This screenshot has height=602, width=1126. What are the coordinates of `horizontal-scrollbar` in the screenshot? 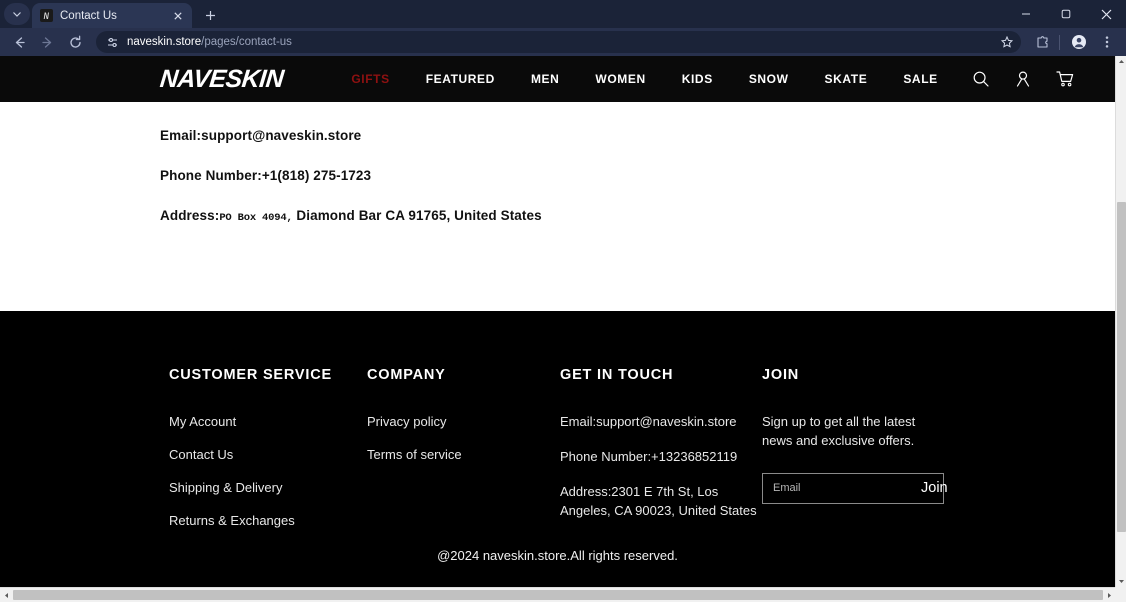 It's located at (563, 594).